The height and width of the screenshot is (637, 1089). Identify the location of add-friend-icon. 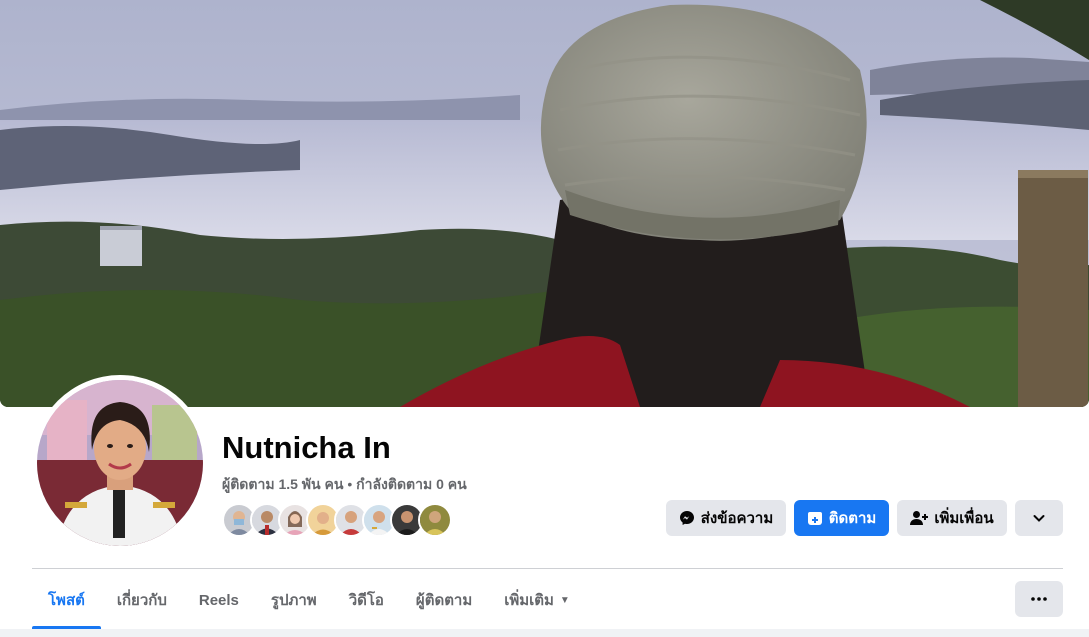
(919, 518).